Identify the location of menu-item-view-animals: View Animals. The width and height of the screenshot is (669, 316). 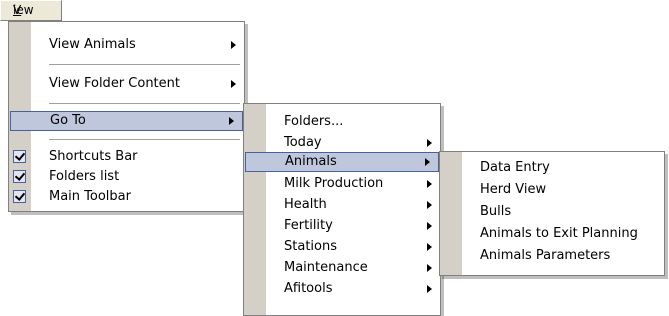
(126, 45).